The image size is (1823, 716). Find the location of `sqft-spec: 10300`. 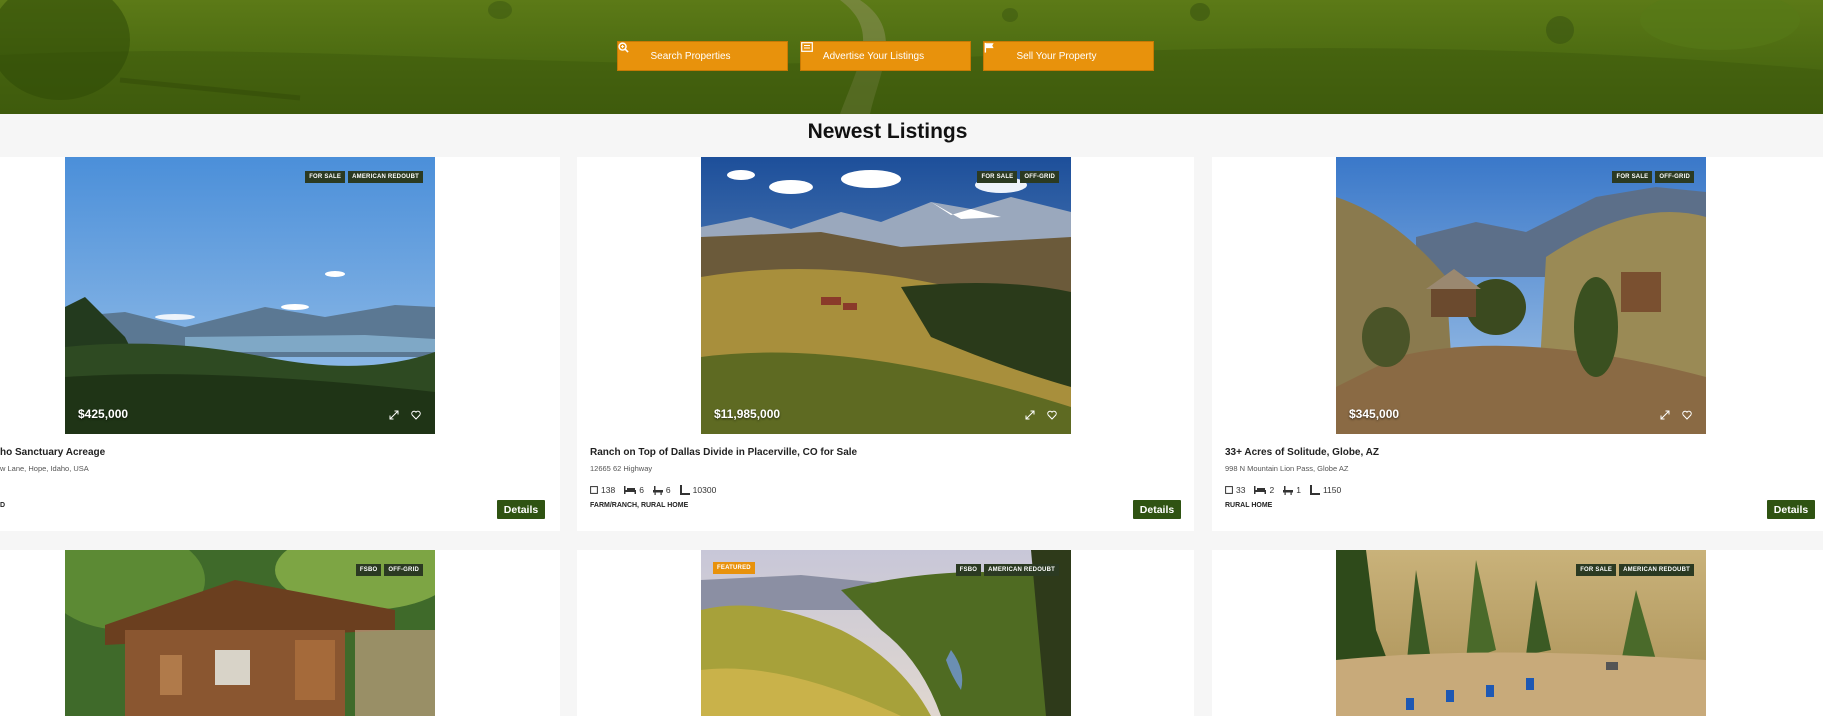

sqft-spec: 10300 is located at coordinates (698, 490).